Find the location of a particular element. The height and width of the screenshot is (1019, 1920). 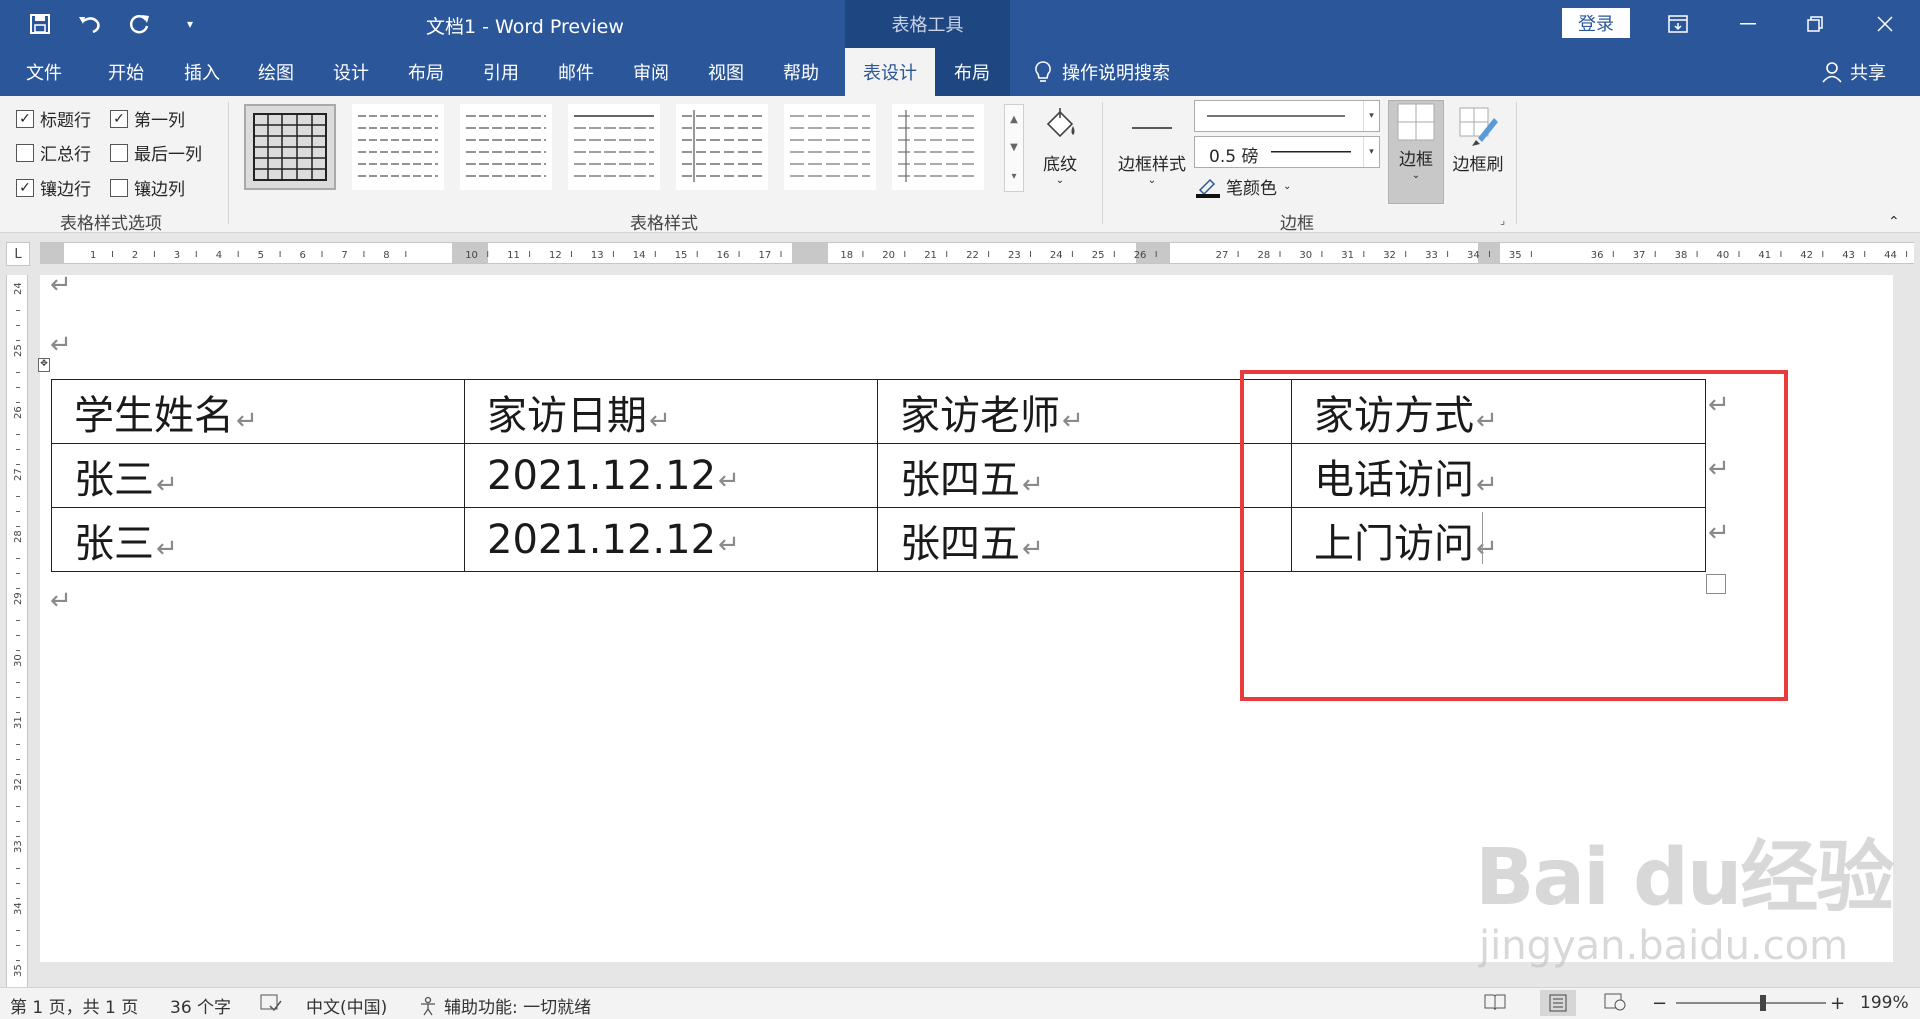

vertical-scrollbar is located at coordinates (1908, 631).